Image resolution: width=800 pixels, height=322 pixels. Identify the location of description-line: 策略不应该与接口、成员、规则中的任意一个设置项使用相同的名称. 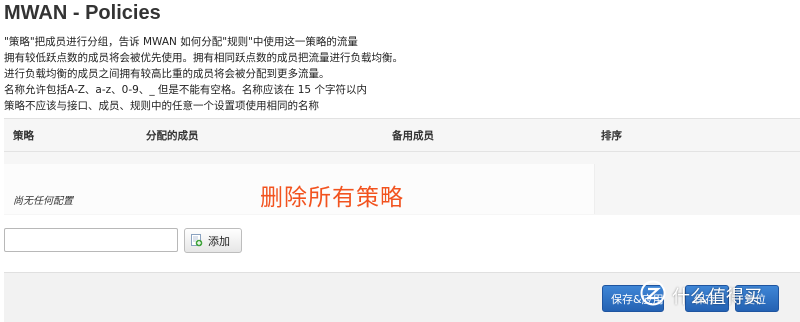
(161, 106).